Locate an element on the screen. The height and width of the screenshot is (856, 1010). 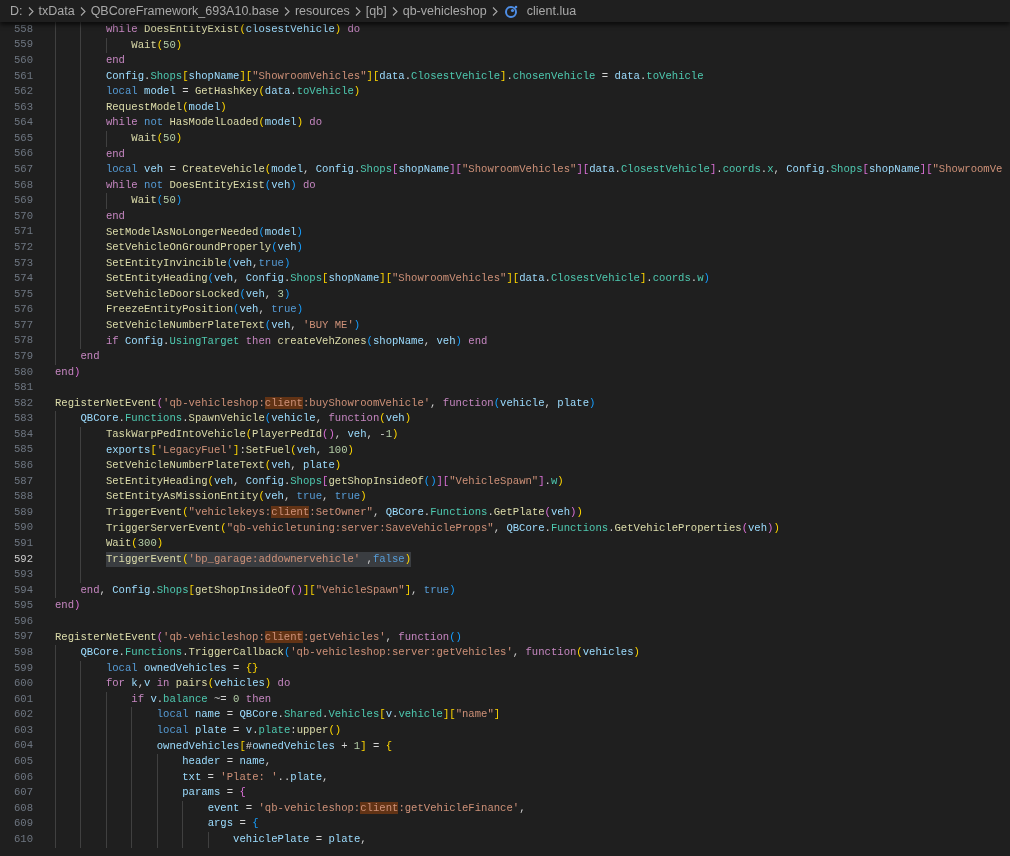
line-number: 560 is located at coordinates (22, 60).